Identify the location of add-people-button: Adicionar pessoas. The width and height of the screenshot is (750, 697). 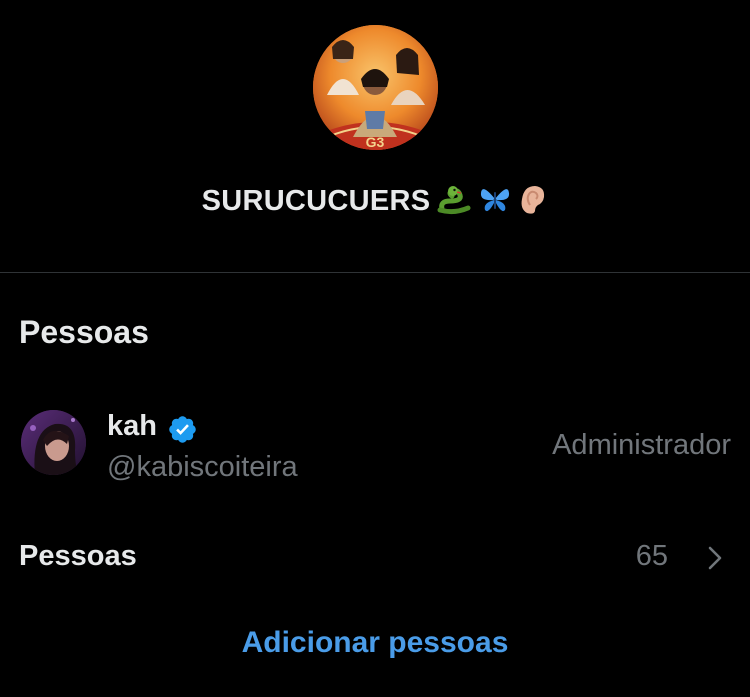
(375, 643).